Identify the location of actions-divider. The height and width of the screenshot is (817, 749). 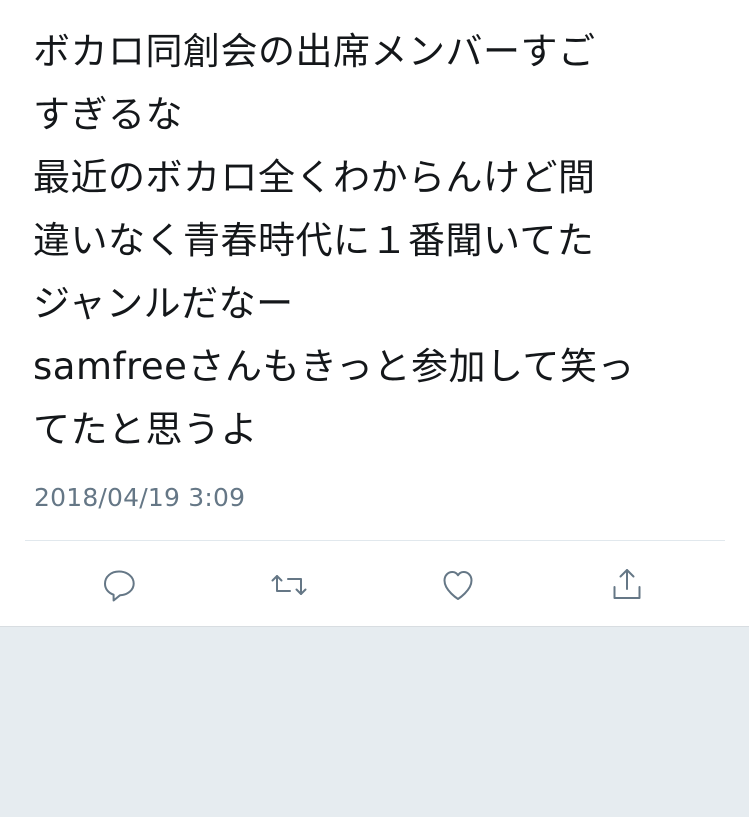
(375, 540).